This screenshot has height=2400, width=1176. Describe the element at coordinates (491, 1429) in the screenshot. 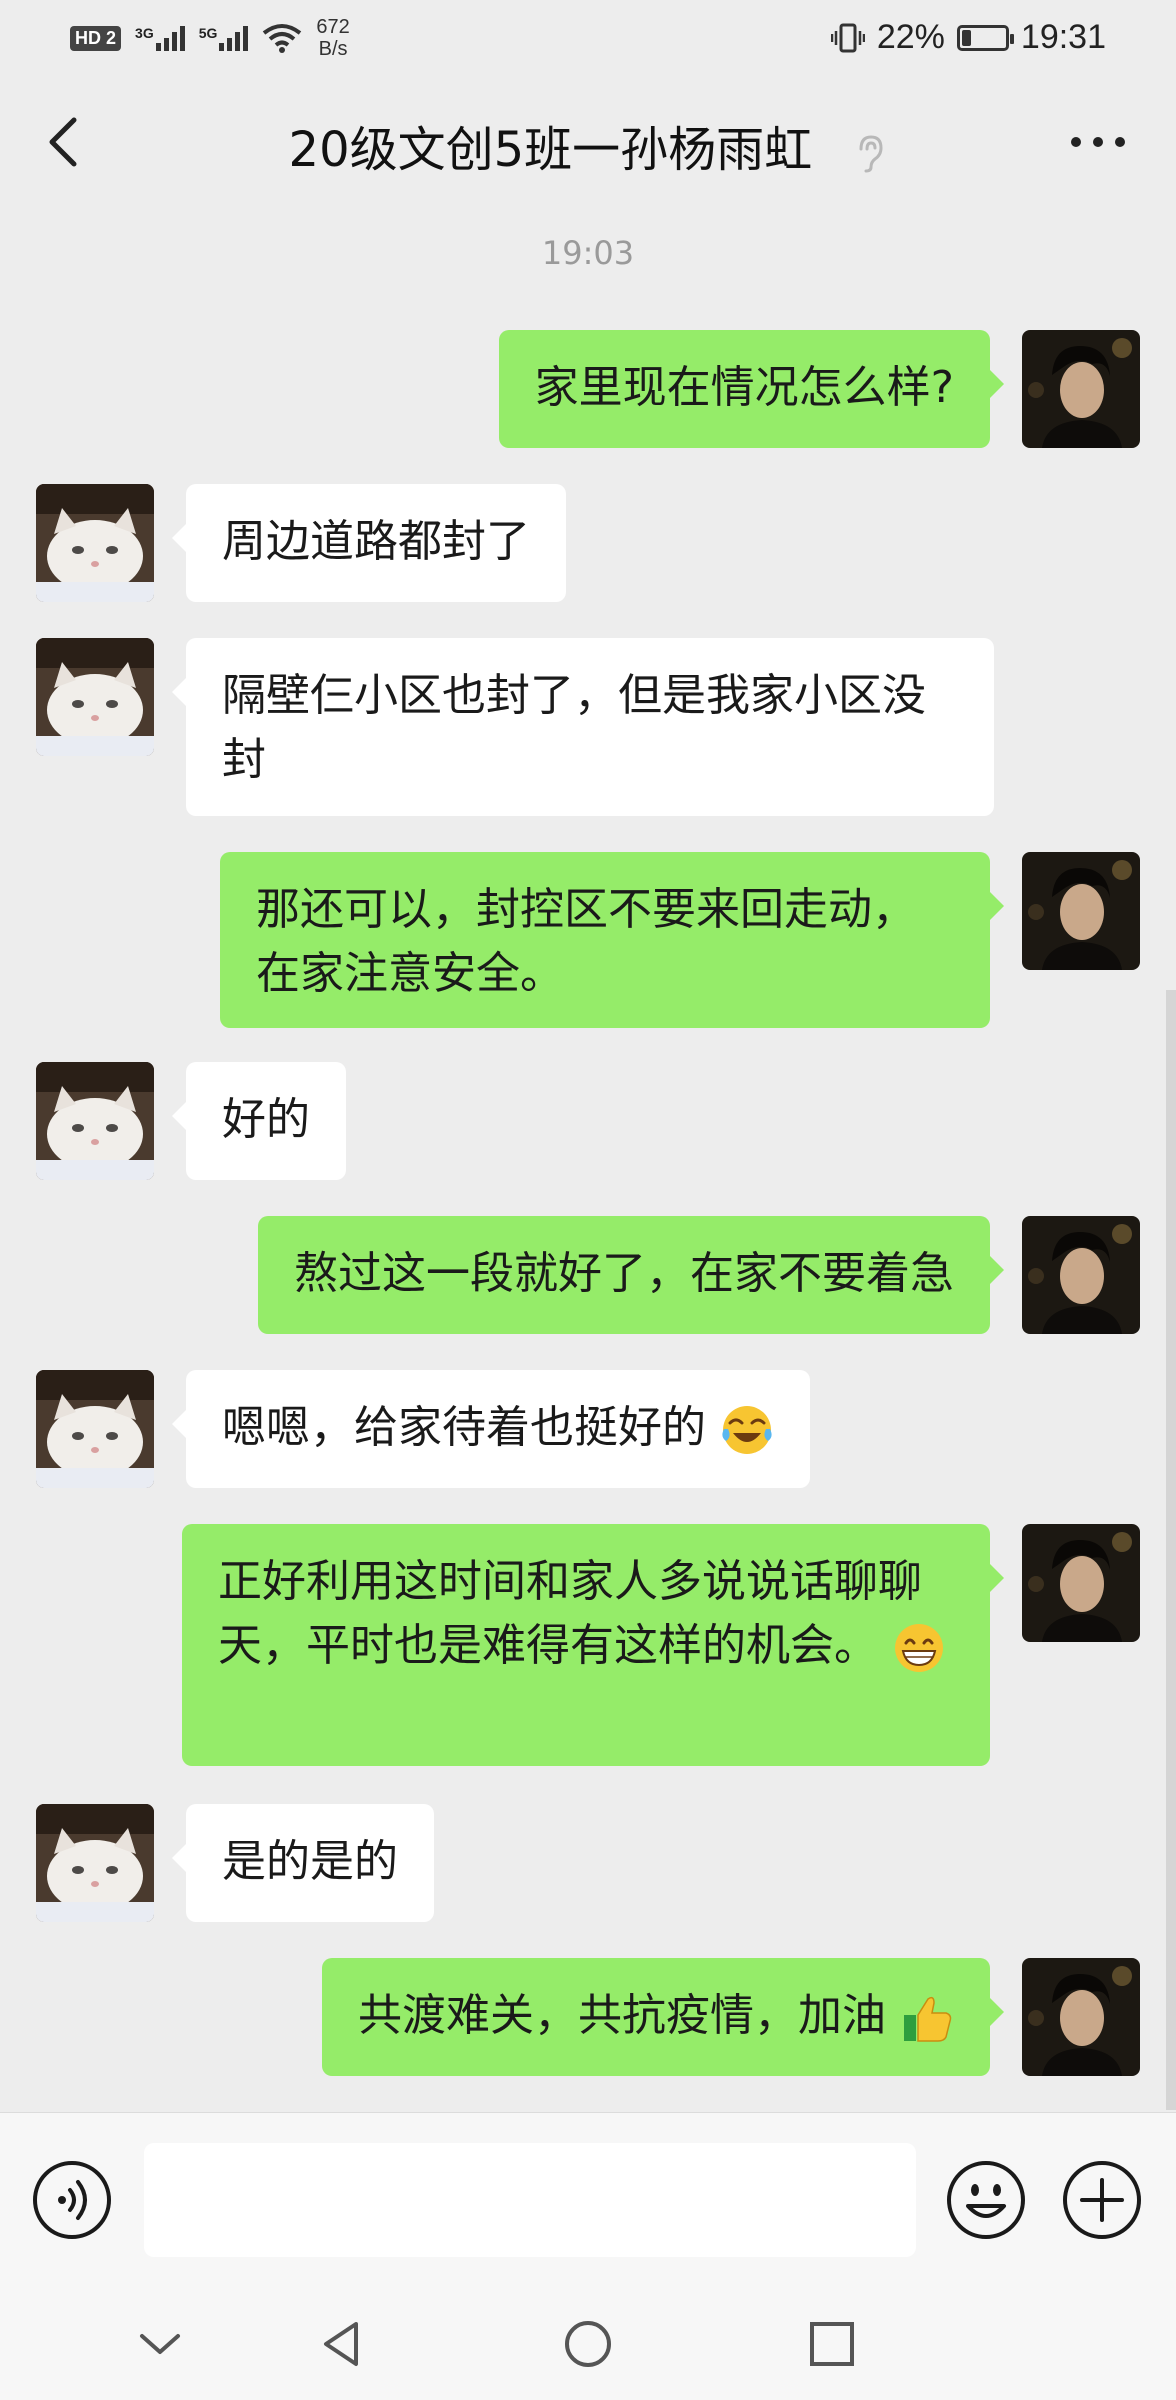

I see `message-bubble: 嗯嗯，给家待着也挺好的` at that location.